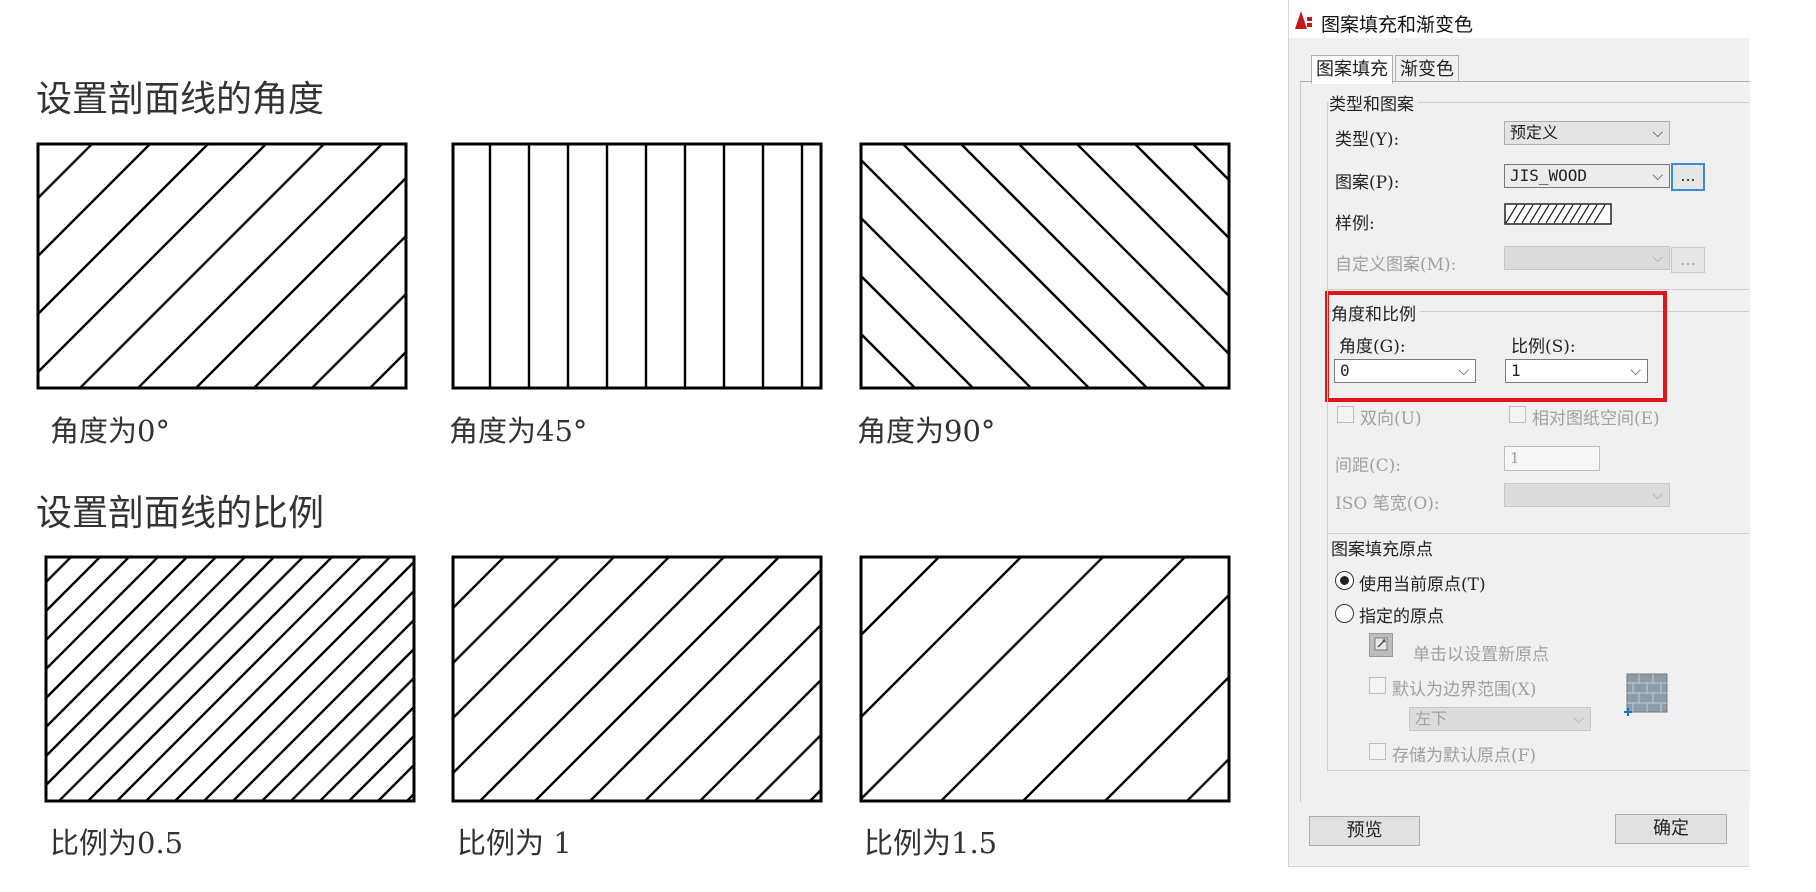 The height and width of the screenshot is (892, 1816). Describe the element at coordinates (1587, 258) in the screenshot. I see `custom-pattern-select: ⌵` at that location.